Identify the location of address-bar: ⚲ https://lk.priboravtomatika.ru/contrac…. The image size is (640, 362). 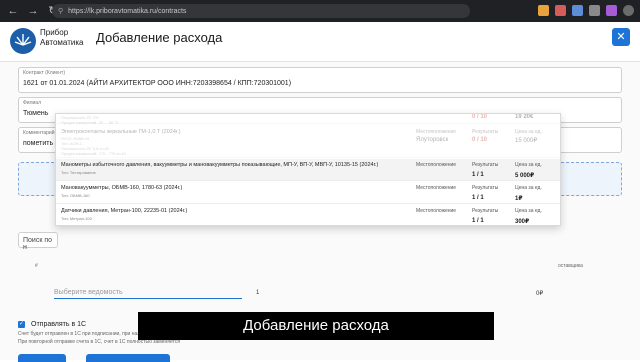
(261, 11).